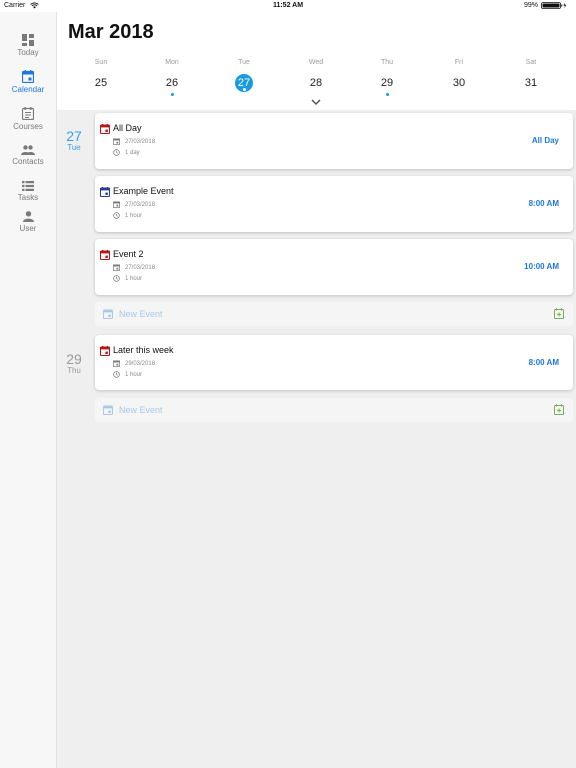  I want to click on sidebar-item-courses: Courses, so click(28, 119).